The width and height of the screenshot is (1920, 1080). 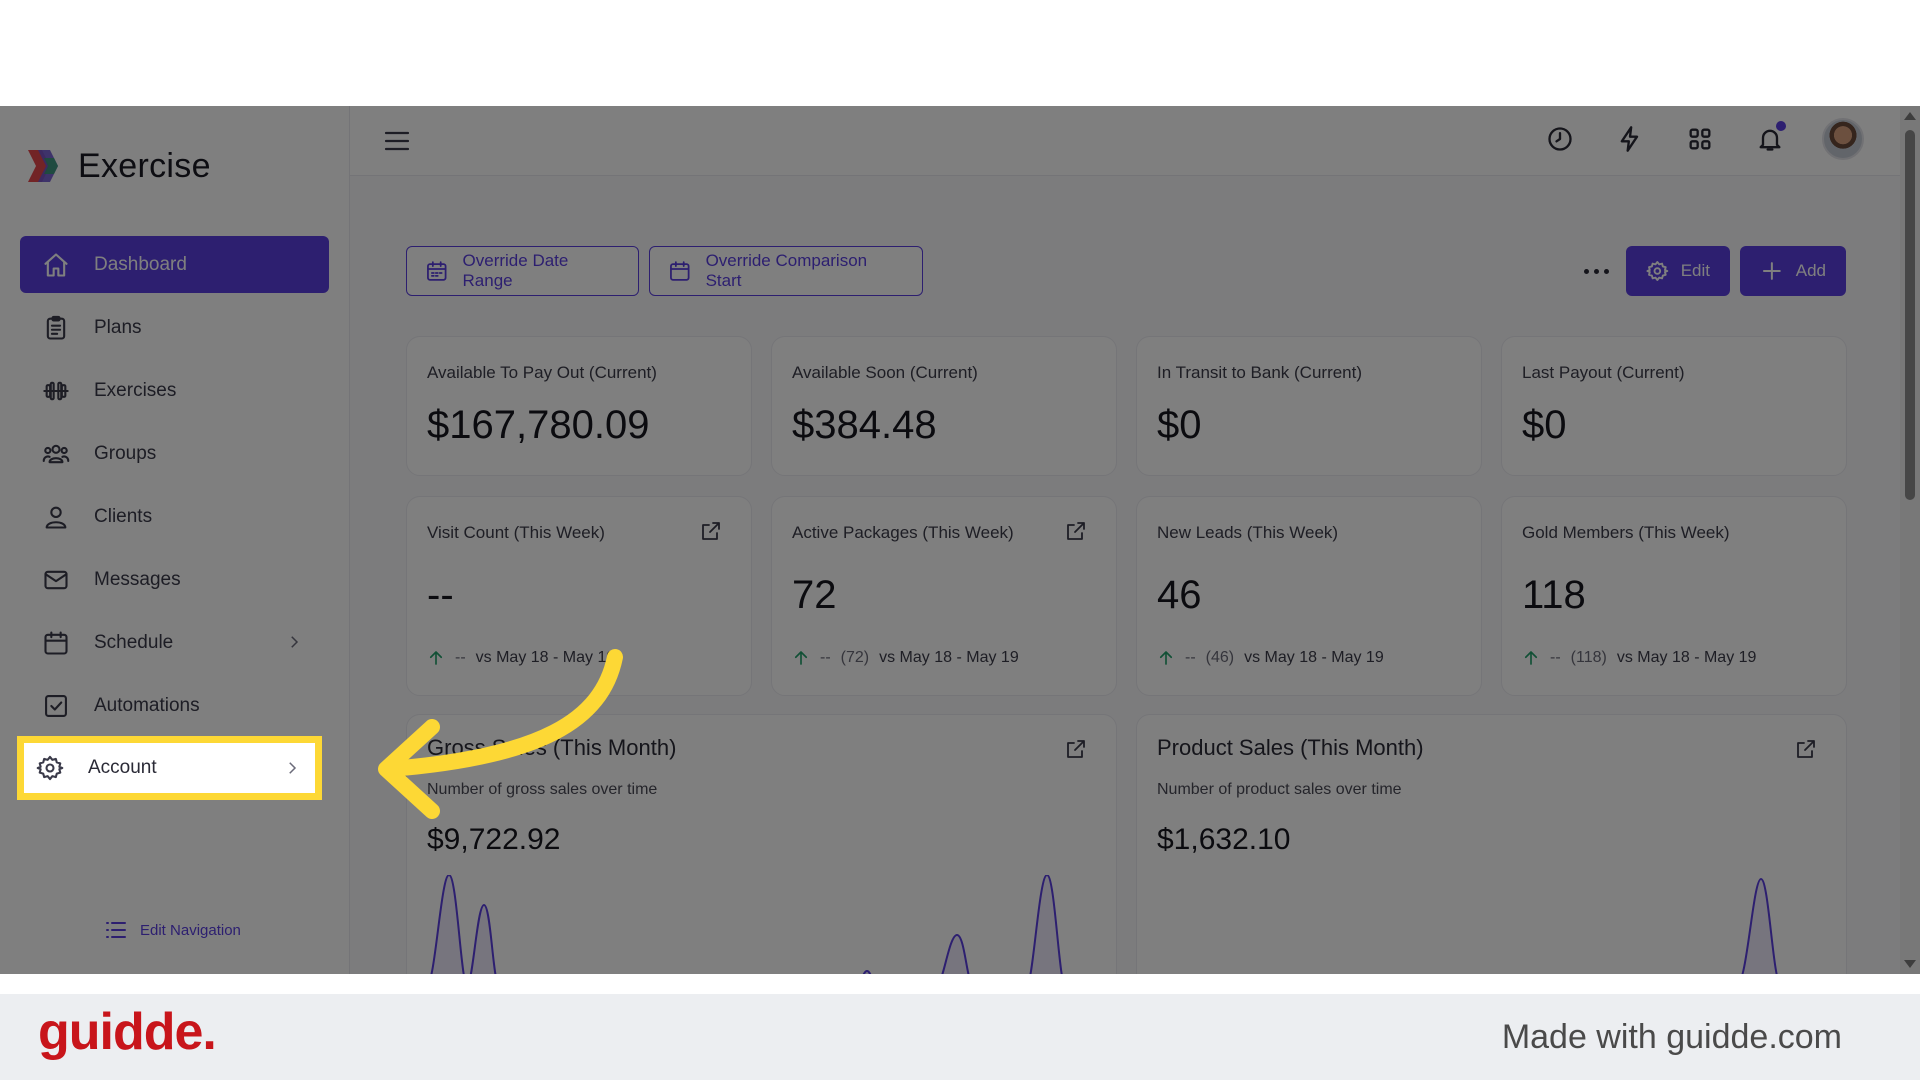 What do you see at coordinates (397, 141) in the screenshot?
I see `menu-toggle-button` at bounding box center [397, 141].